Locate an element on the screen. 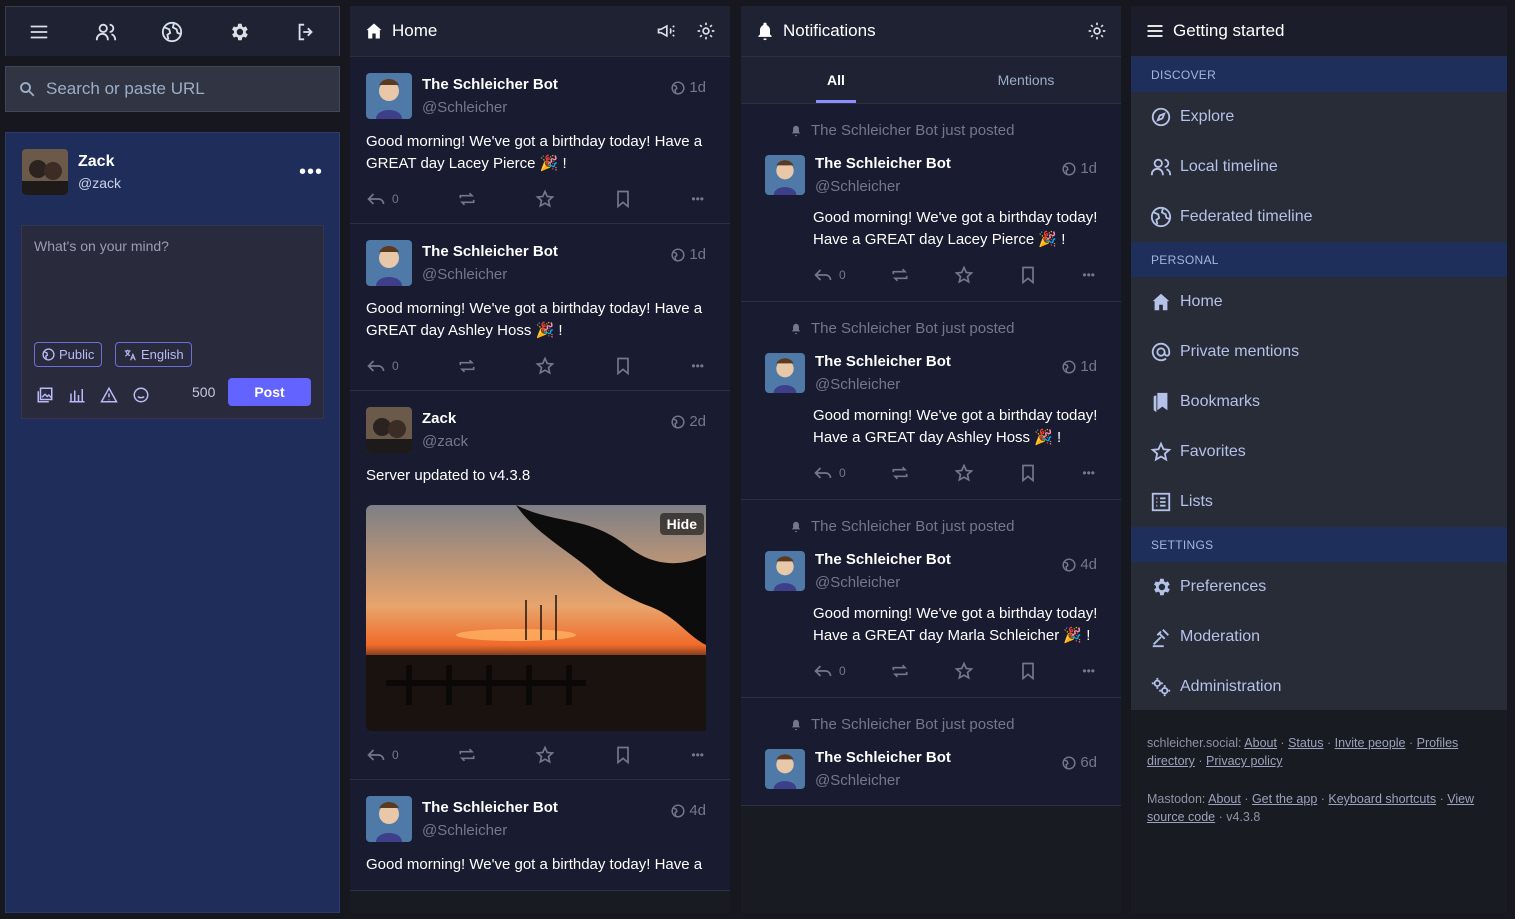 The width and height of the screenshot is (1515, 919). nav-home: Home is located at coordinates (1319, 302).